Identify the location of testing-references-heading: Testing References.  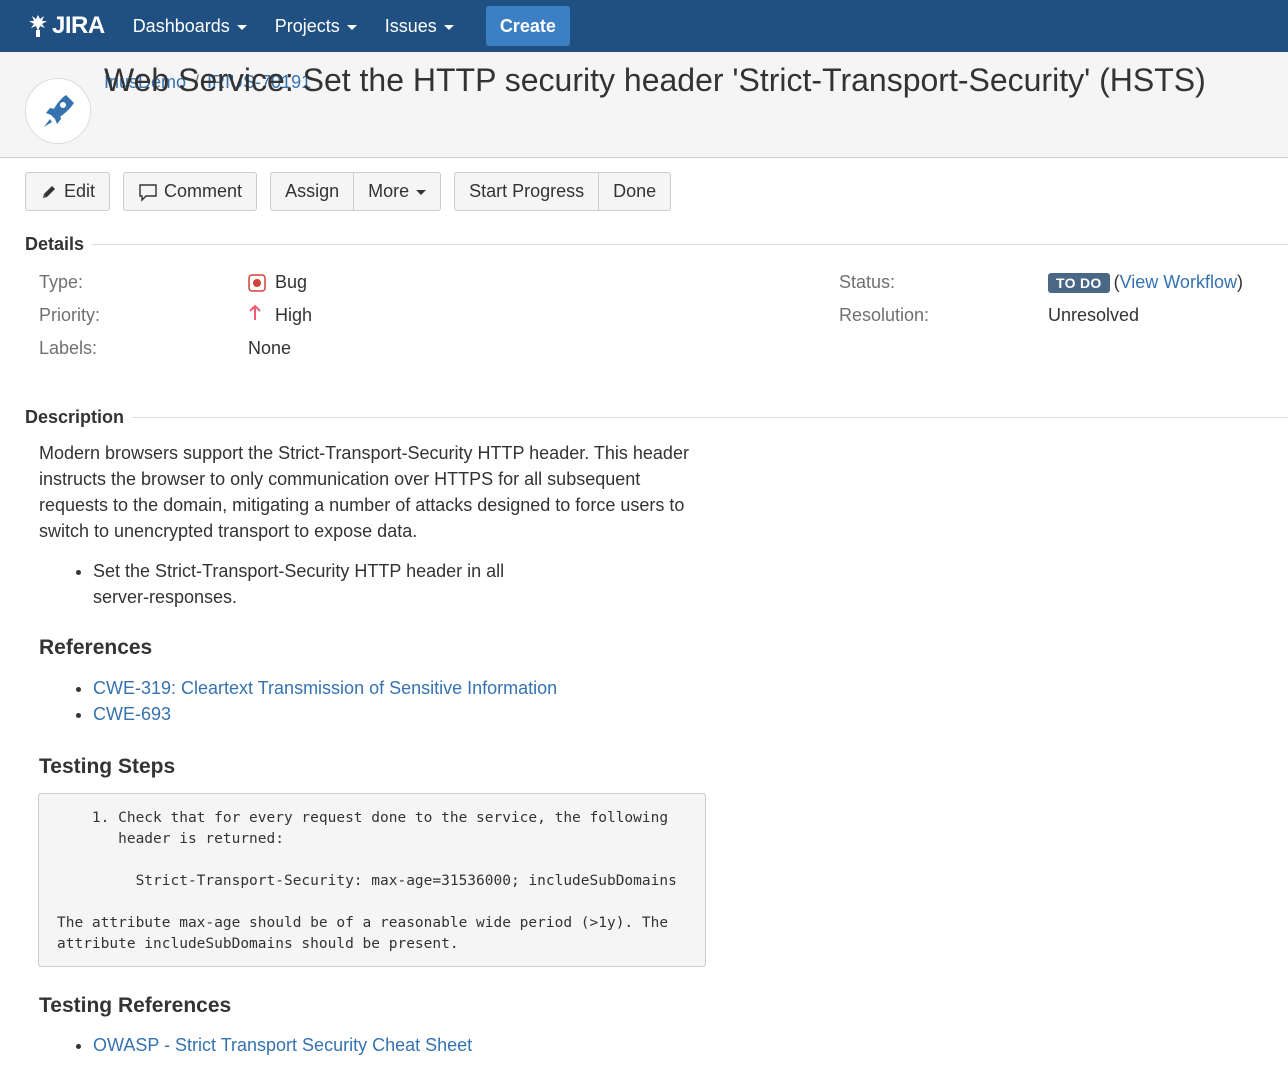
(135, 1005).